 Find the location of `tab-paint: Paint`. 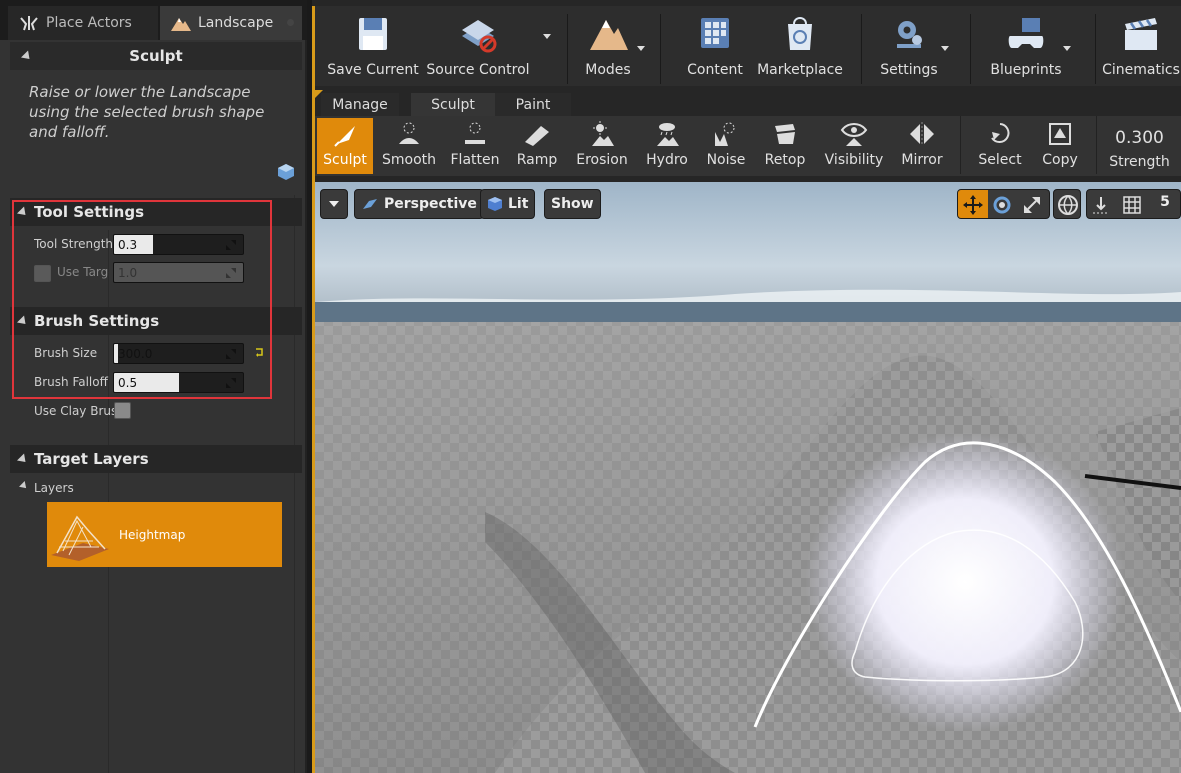

tab-paint: Paint is located at coordinates (533, 104).